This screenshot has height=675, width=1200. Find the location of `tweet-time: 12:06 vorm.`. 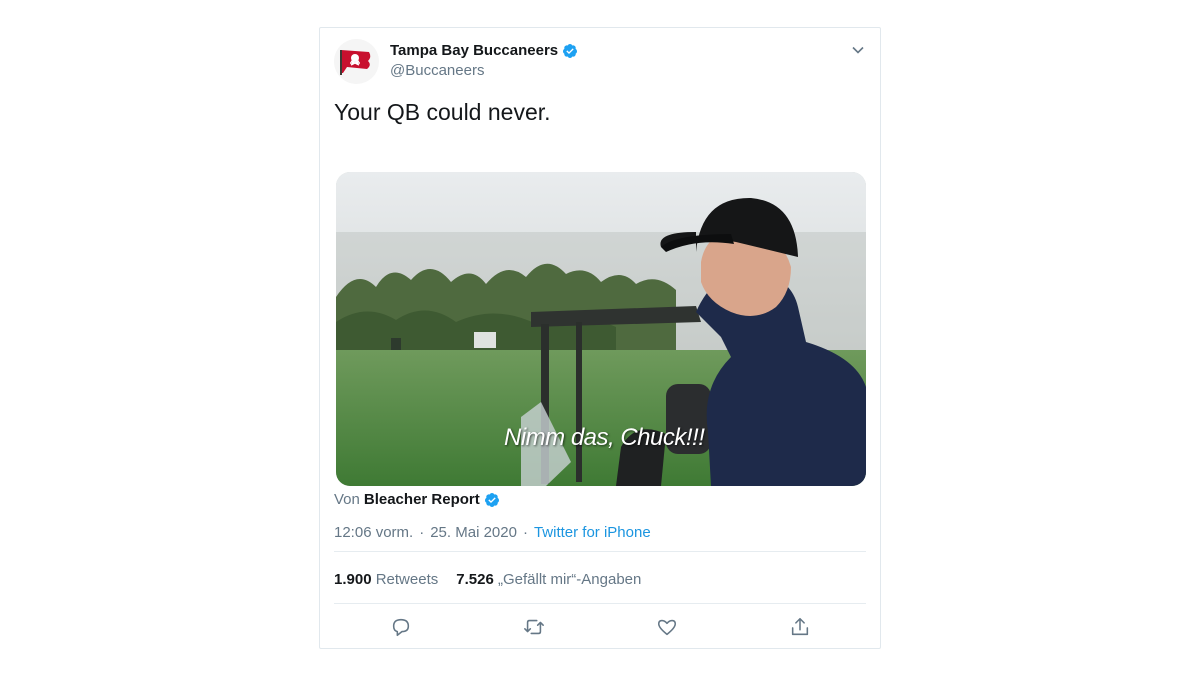

tweet-time: 12:06 vorm. is located at coordinates (373, 532).